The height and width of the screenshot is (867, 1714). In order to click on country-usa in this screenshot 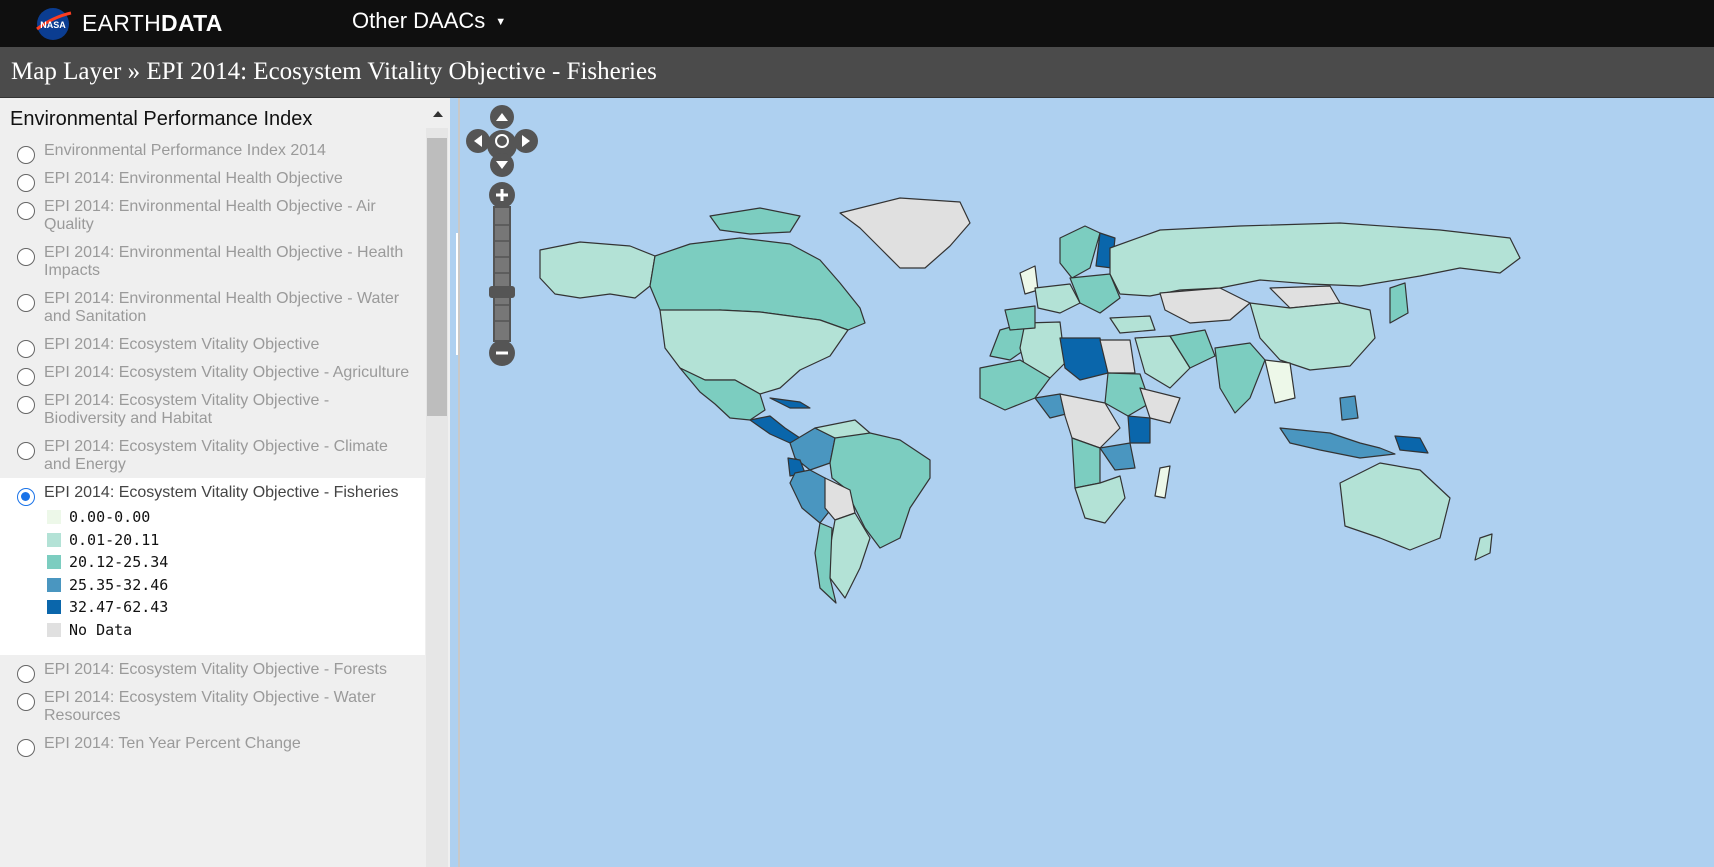, I will do `click(754, 352)`.